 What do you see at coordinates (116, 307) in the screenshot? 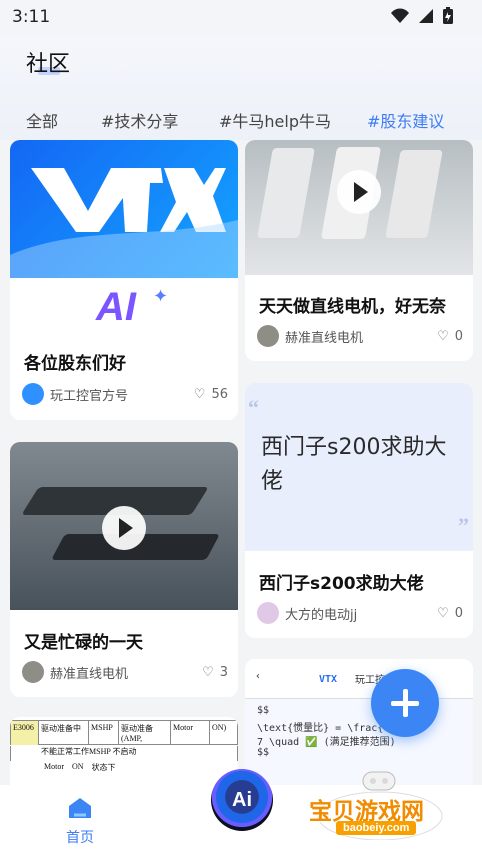
I see `ai-logo: AI` at bounding box center [116, 307].